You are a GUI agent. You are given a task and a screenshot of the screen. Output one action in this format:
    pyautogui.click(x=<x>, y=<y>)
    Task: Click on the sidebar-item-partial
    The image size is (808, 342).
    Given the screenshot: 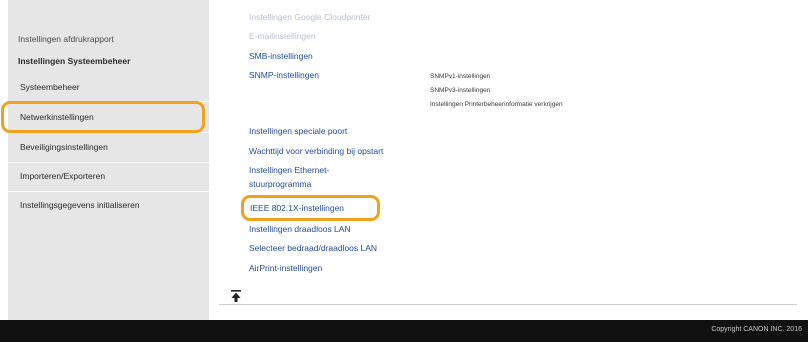 What is the action you would take?
    pyautogui.click(x=108, y=10)
    